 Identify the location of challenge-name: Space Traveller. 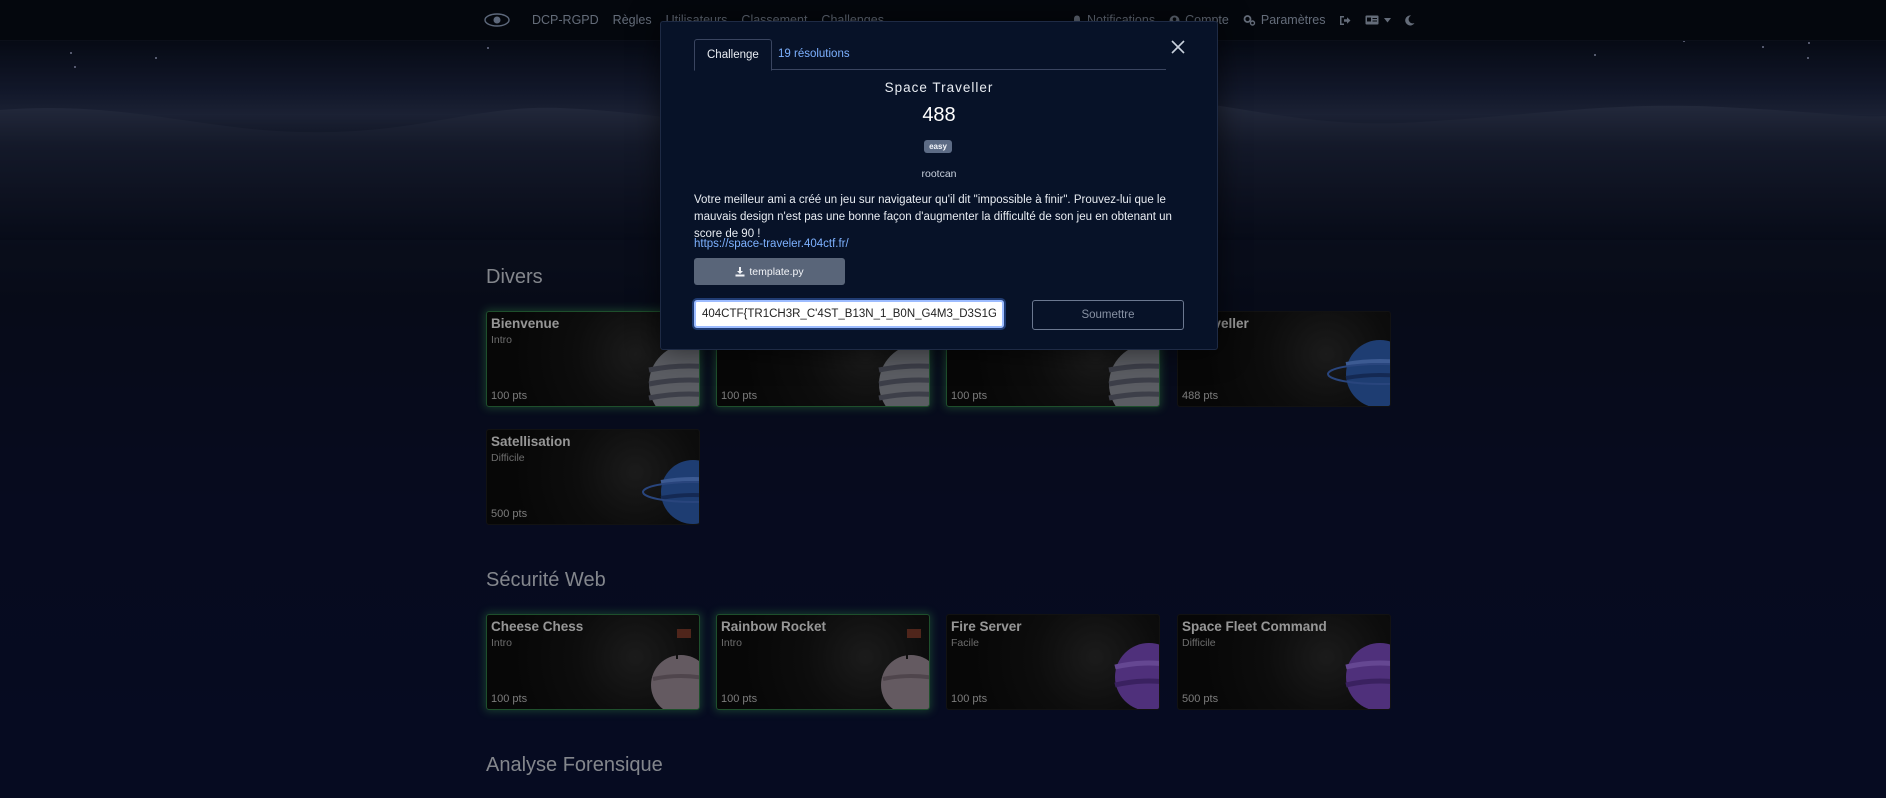
(939, 87).